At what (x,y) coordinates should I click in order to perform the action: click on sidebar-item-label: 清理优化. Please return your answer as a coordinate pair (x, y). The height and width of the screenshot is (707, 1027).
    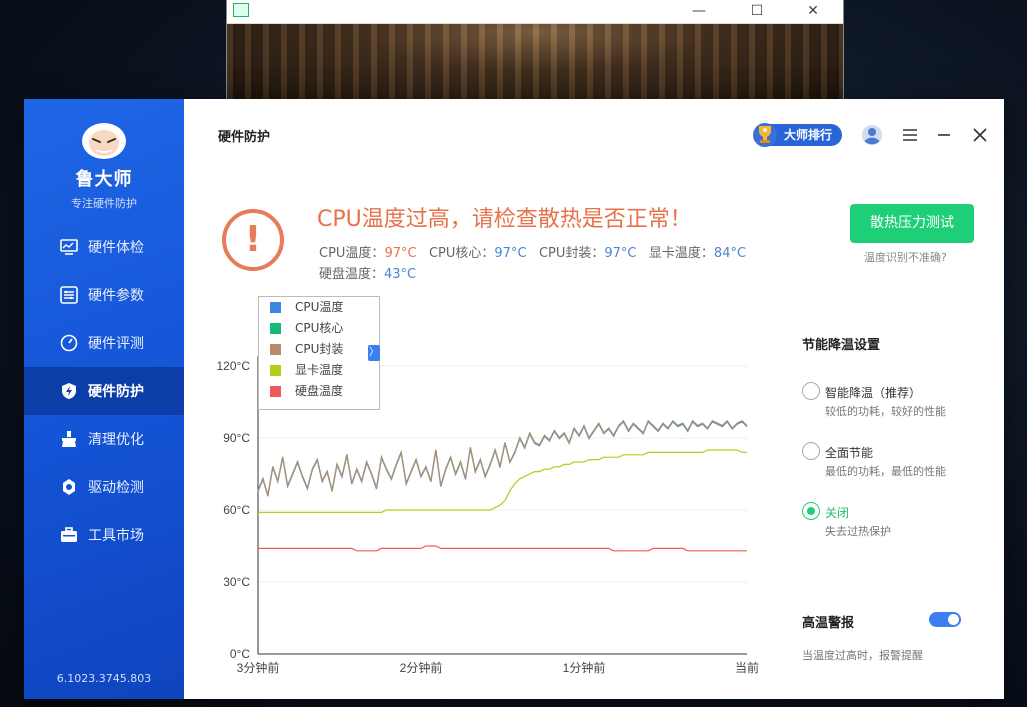
    Looking at the image, I should click on (116, 440).